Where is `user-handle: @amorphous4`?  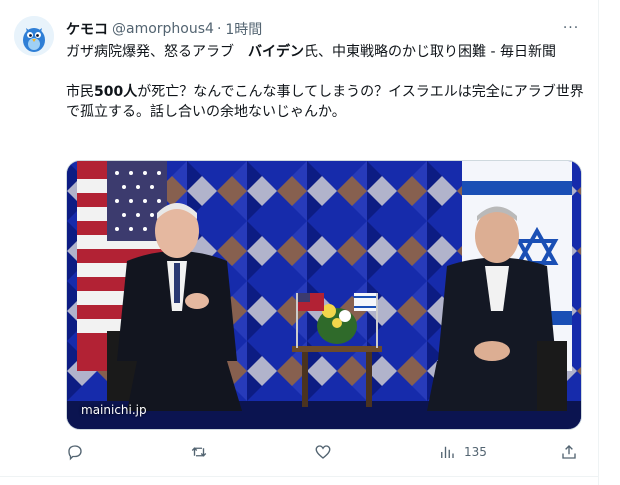
user-handle: @amorphous4 is located at coordinates (163, 29).